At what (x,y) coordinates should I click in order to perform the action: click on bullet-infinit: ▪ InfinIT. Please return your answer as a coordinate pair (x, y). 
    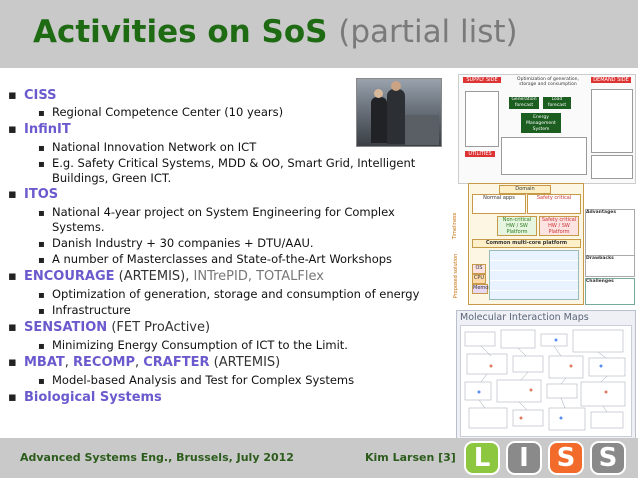
    Looking at the image, I should click on (39, 129).